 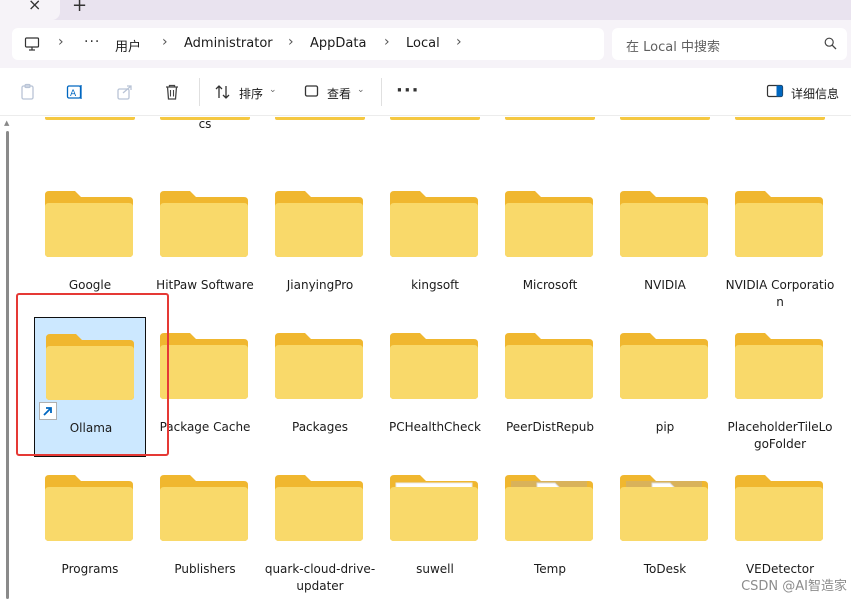 I want to click on share-icon, so click(x=125, y=92).